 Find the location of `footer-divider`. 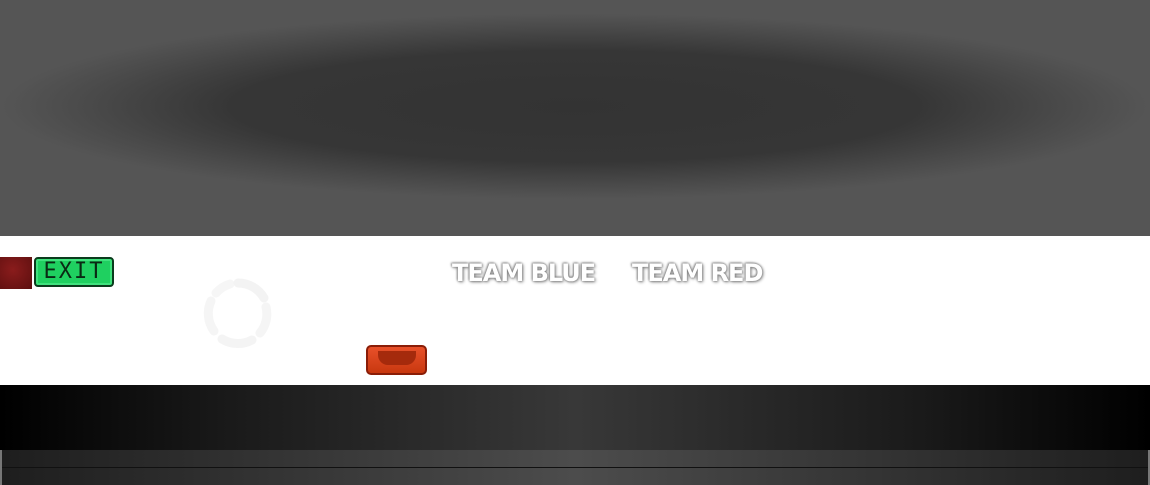

footer-divider is located at coordinates (575, 467).